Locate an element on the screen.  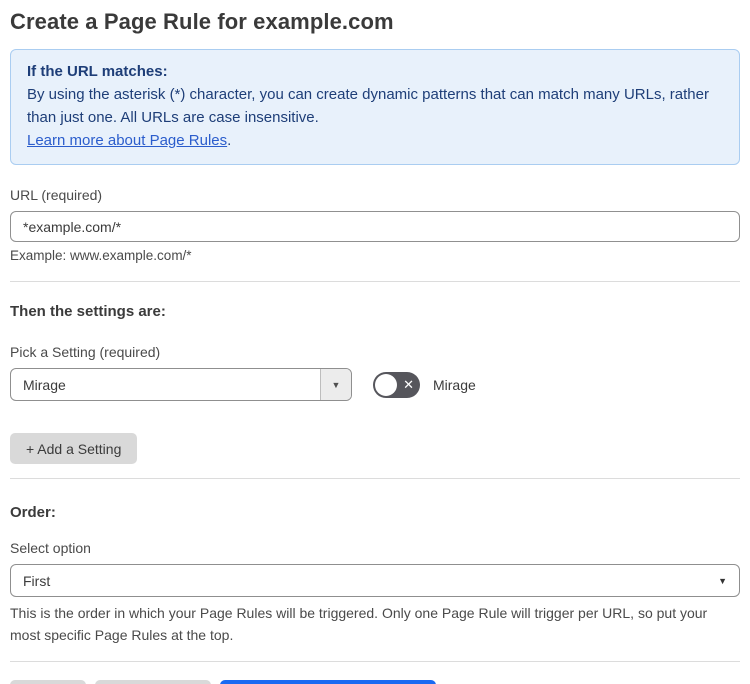
setting-select: Mirage ▼ is located at coordinates (181, 384).